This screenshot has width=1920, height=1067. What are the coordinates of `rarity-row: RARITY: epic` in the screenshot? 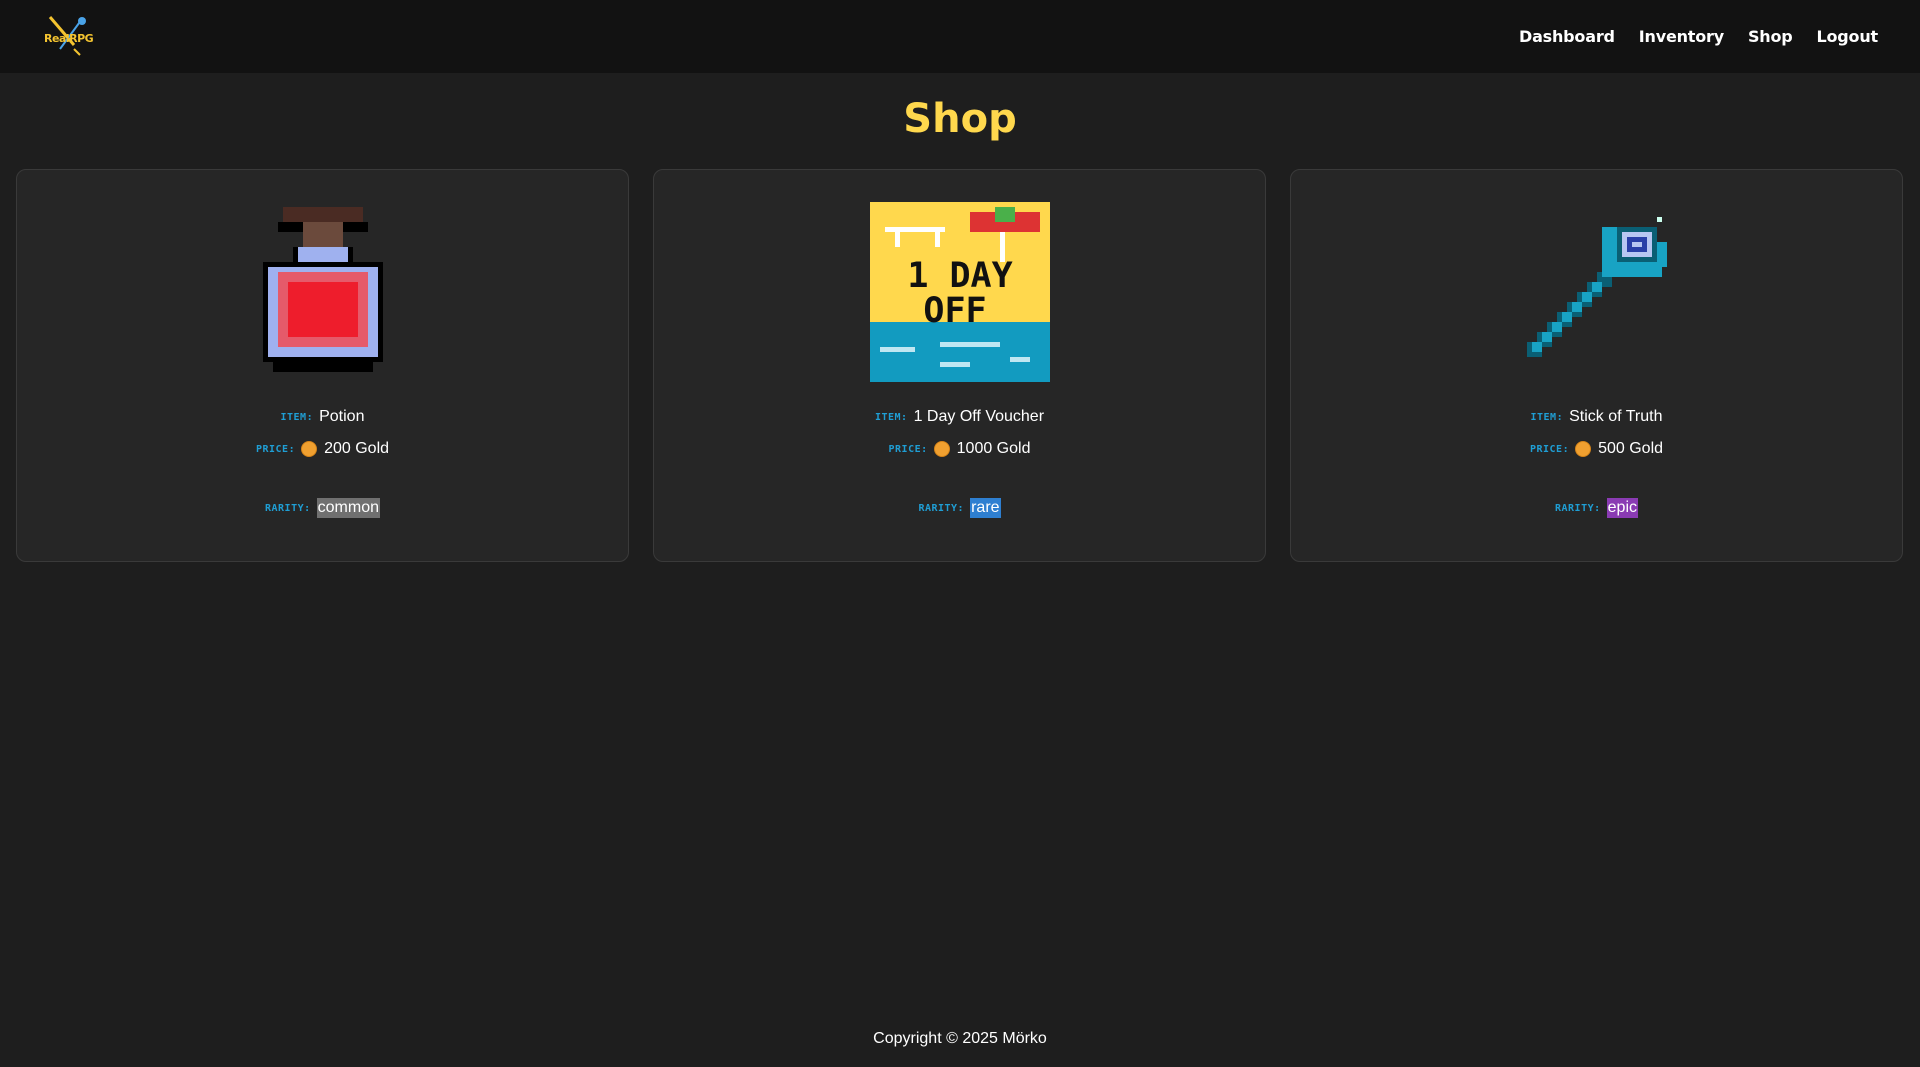 It's located at (1596, 508).